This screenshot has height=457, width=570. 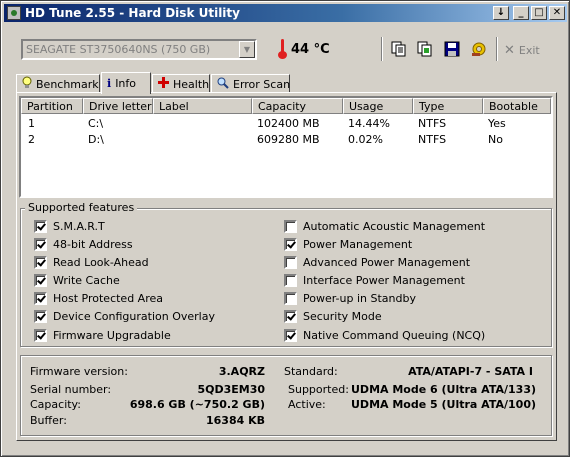 I want to click on feature-48bit-address: 48-bit Address, so click(x=83, y=244).